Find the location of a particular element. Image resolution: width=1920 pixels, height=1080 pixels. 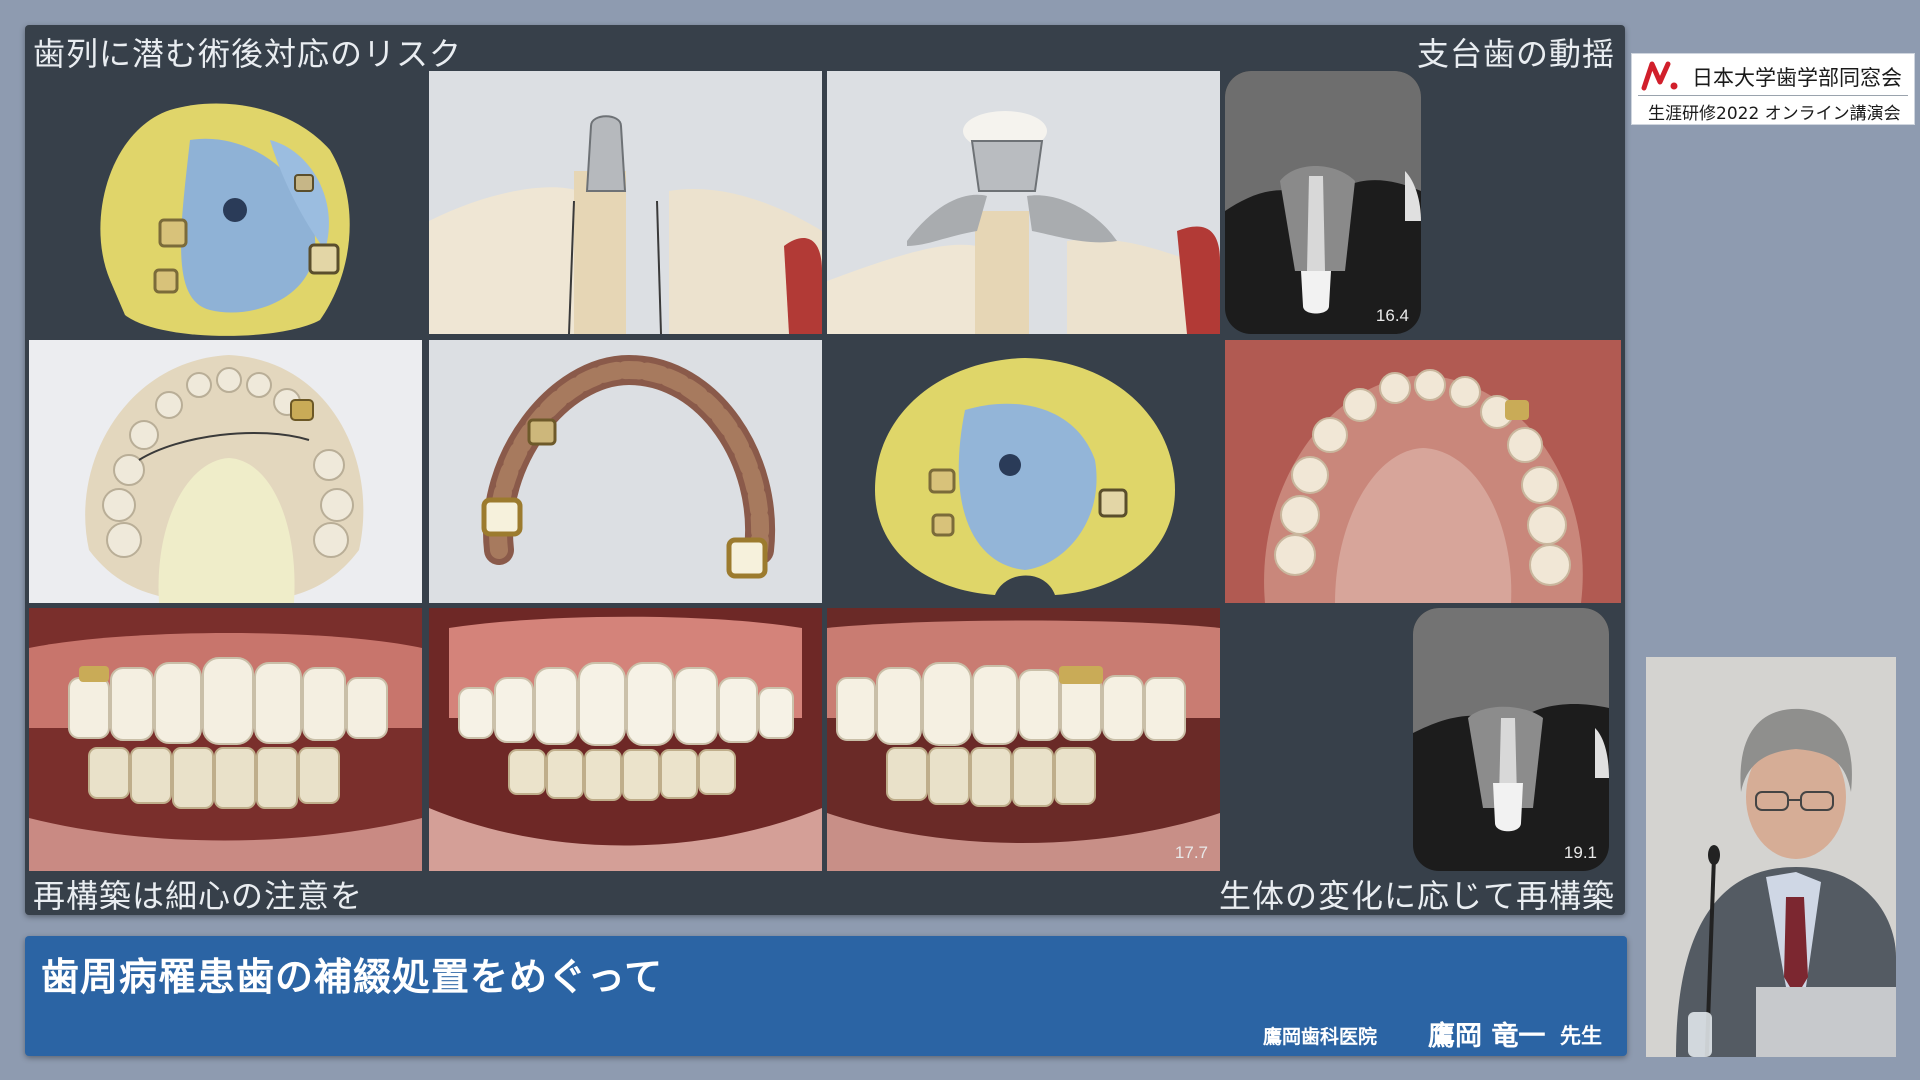

photo-abutment-crown-model is located at coordinates (625, 202).